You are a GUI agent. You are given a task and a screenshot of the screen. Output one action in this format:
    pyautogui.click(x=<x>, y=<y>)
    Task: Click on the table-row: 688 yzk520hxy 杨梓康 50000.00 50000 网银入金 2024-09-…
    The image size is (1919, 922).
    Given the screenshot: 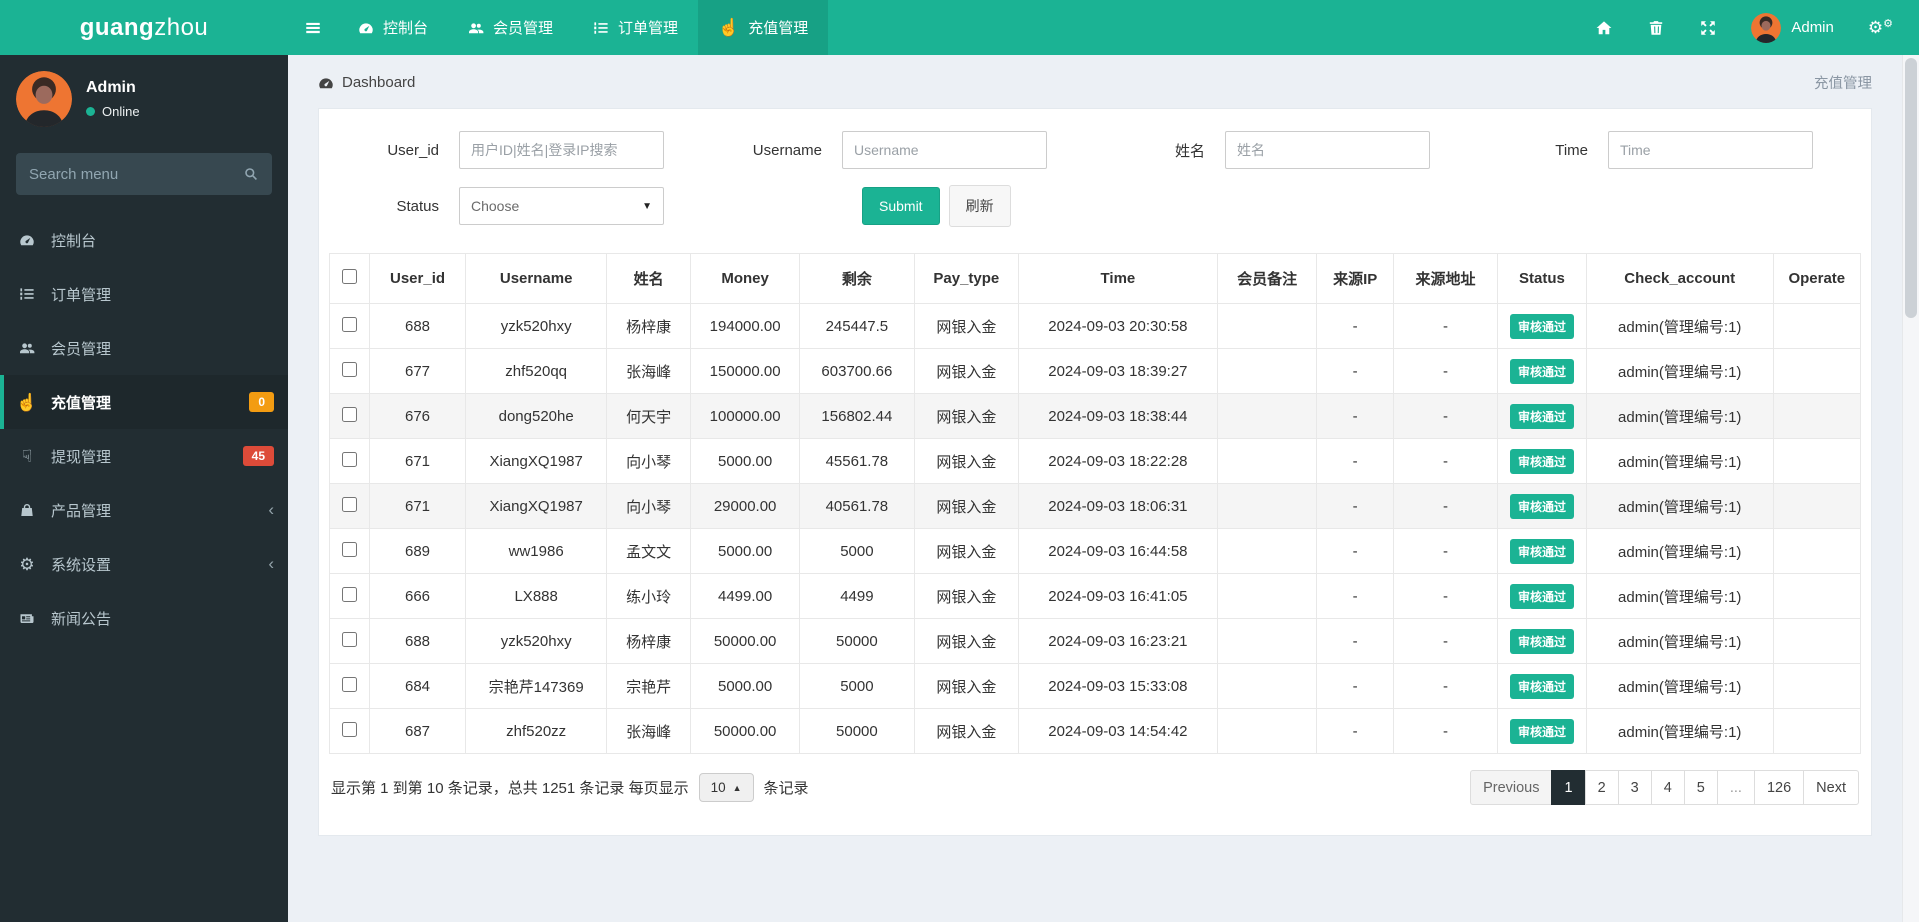 What is the action you would take?
    pyautogui.click(x=1095, y=641)
    